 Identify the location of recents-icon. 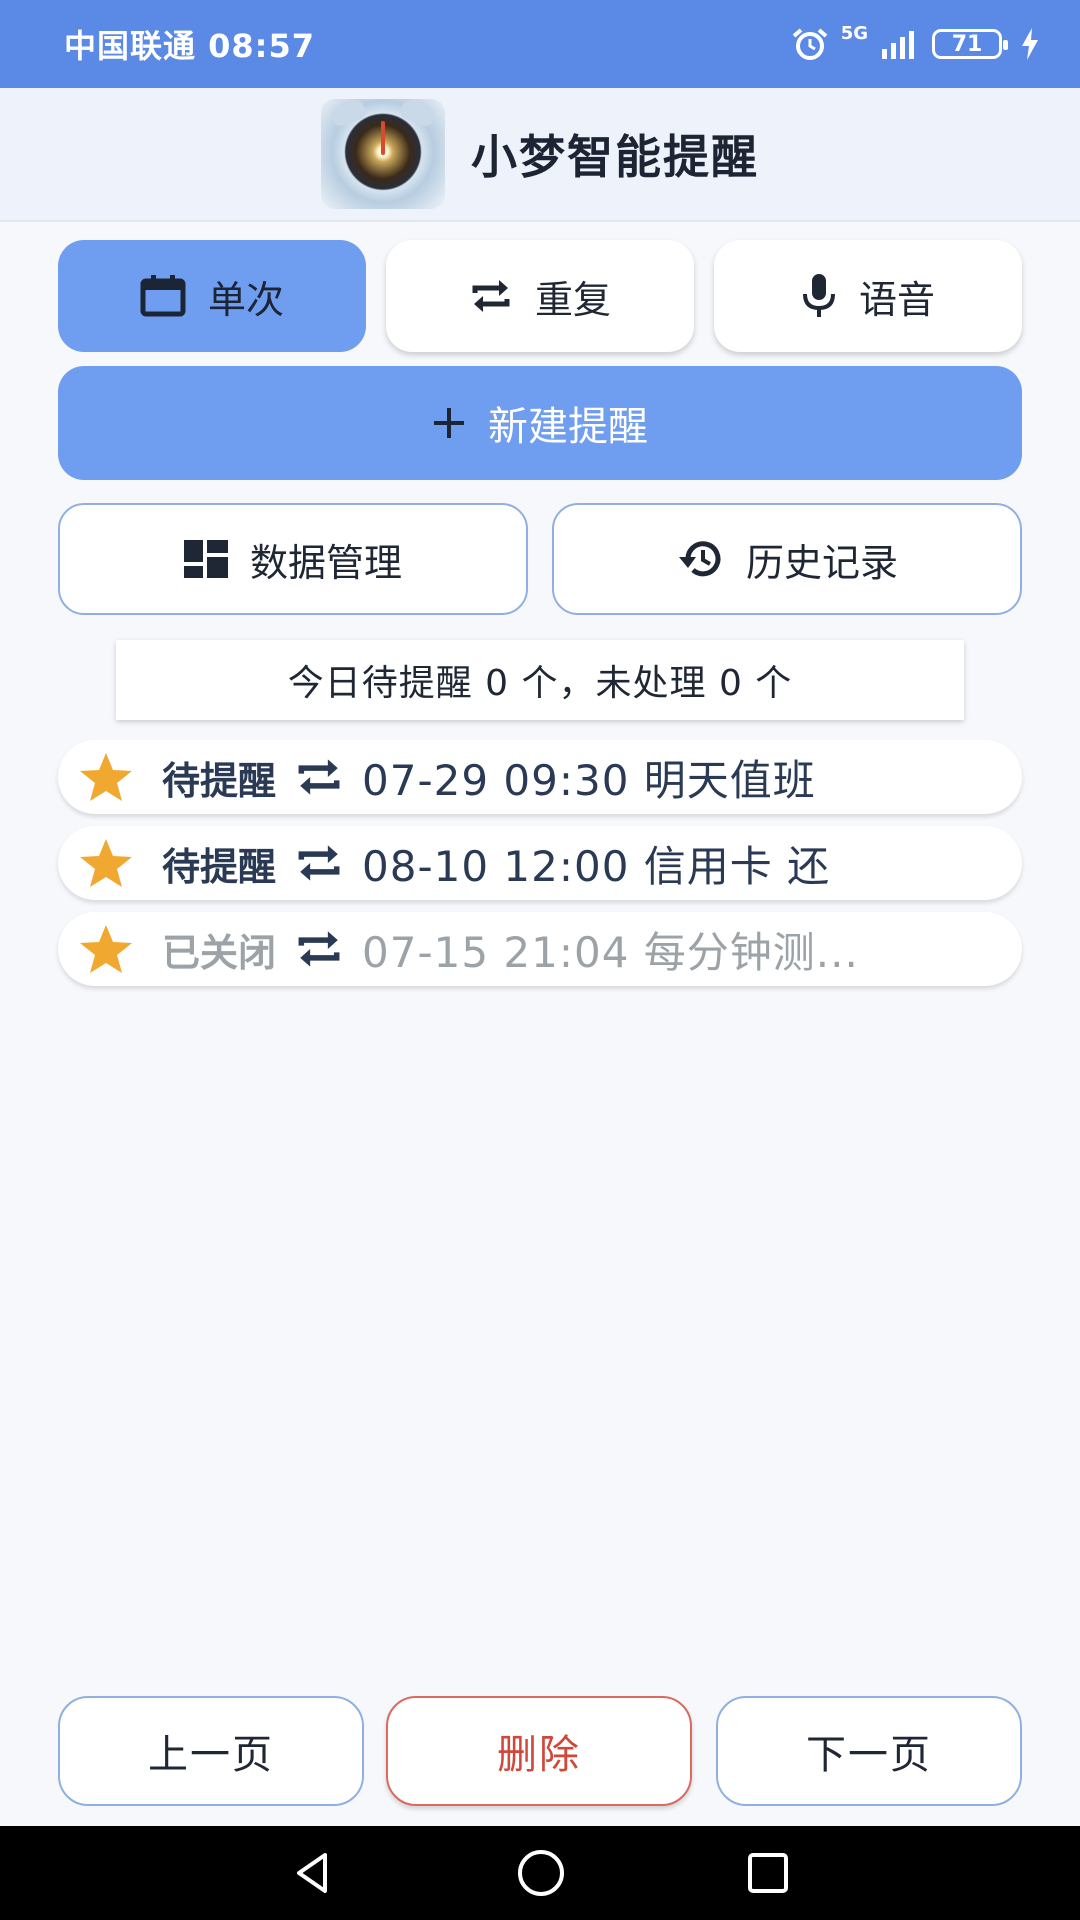
(768, 1873).